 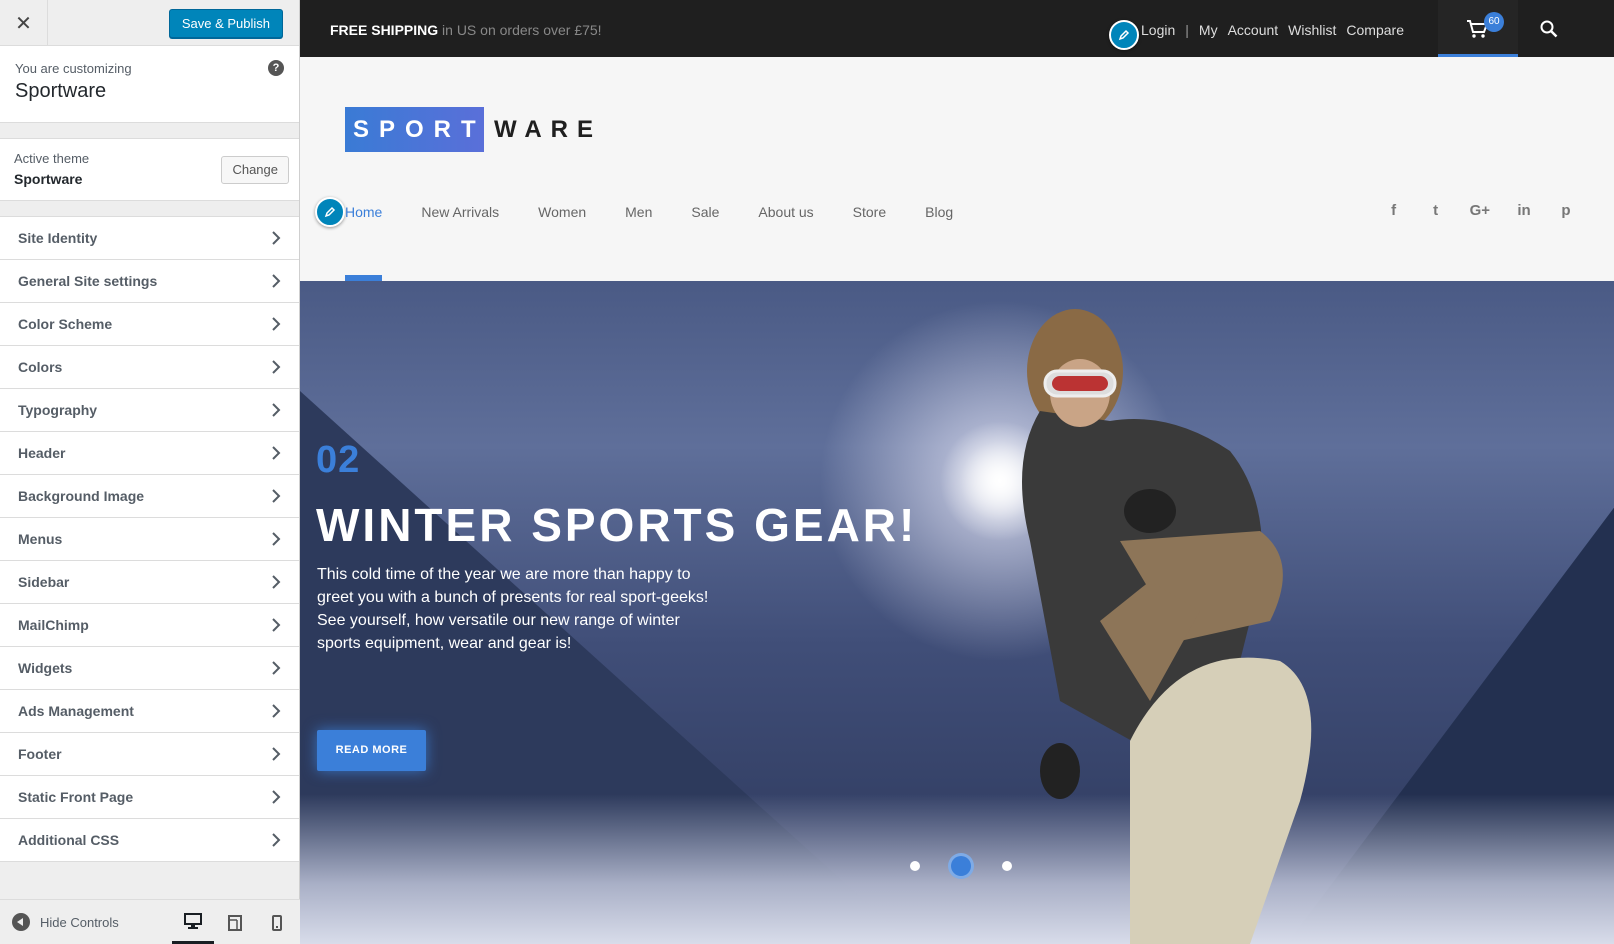 I want to click on nav-item: Sale, so click(x=705, y=212).